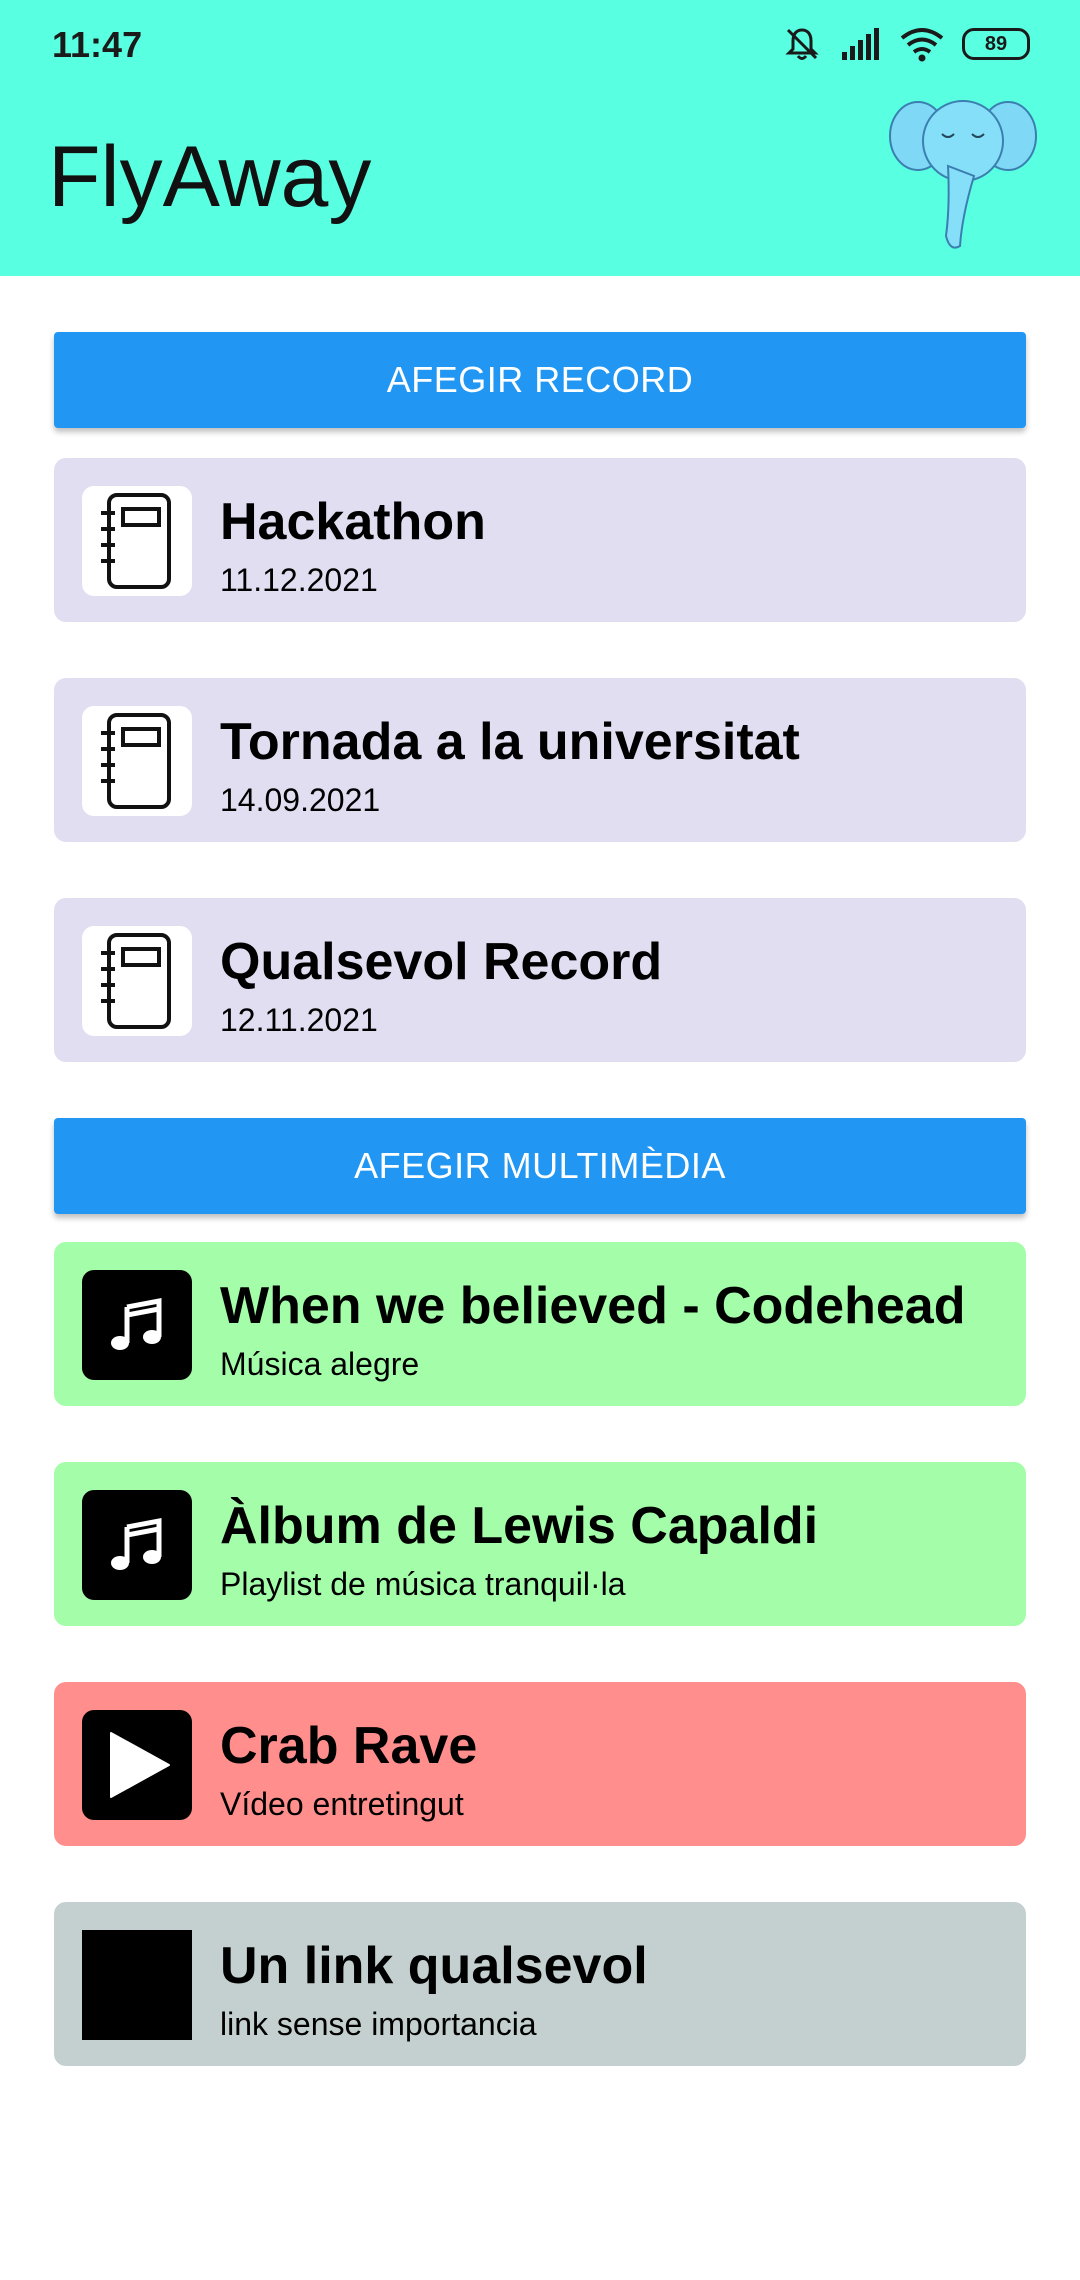 The height and width of the screenshot is (2280, 1080). What do you see at coordinates (299, 580) in the screenshot?
I see `record-date: 11.12.2021` at bounding box center [299, 580].